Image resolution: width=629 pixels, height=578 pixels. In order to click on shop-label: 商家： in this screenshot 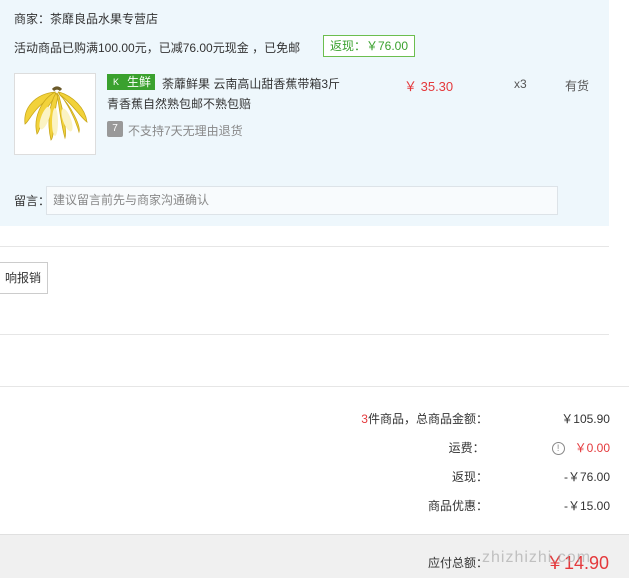, I will do `click(32, 19)`.